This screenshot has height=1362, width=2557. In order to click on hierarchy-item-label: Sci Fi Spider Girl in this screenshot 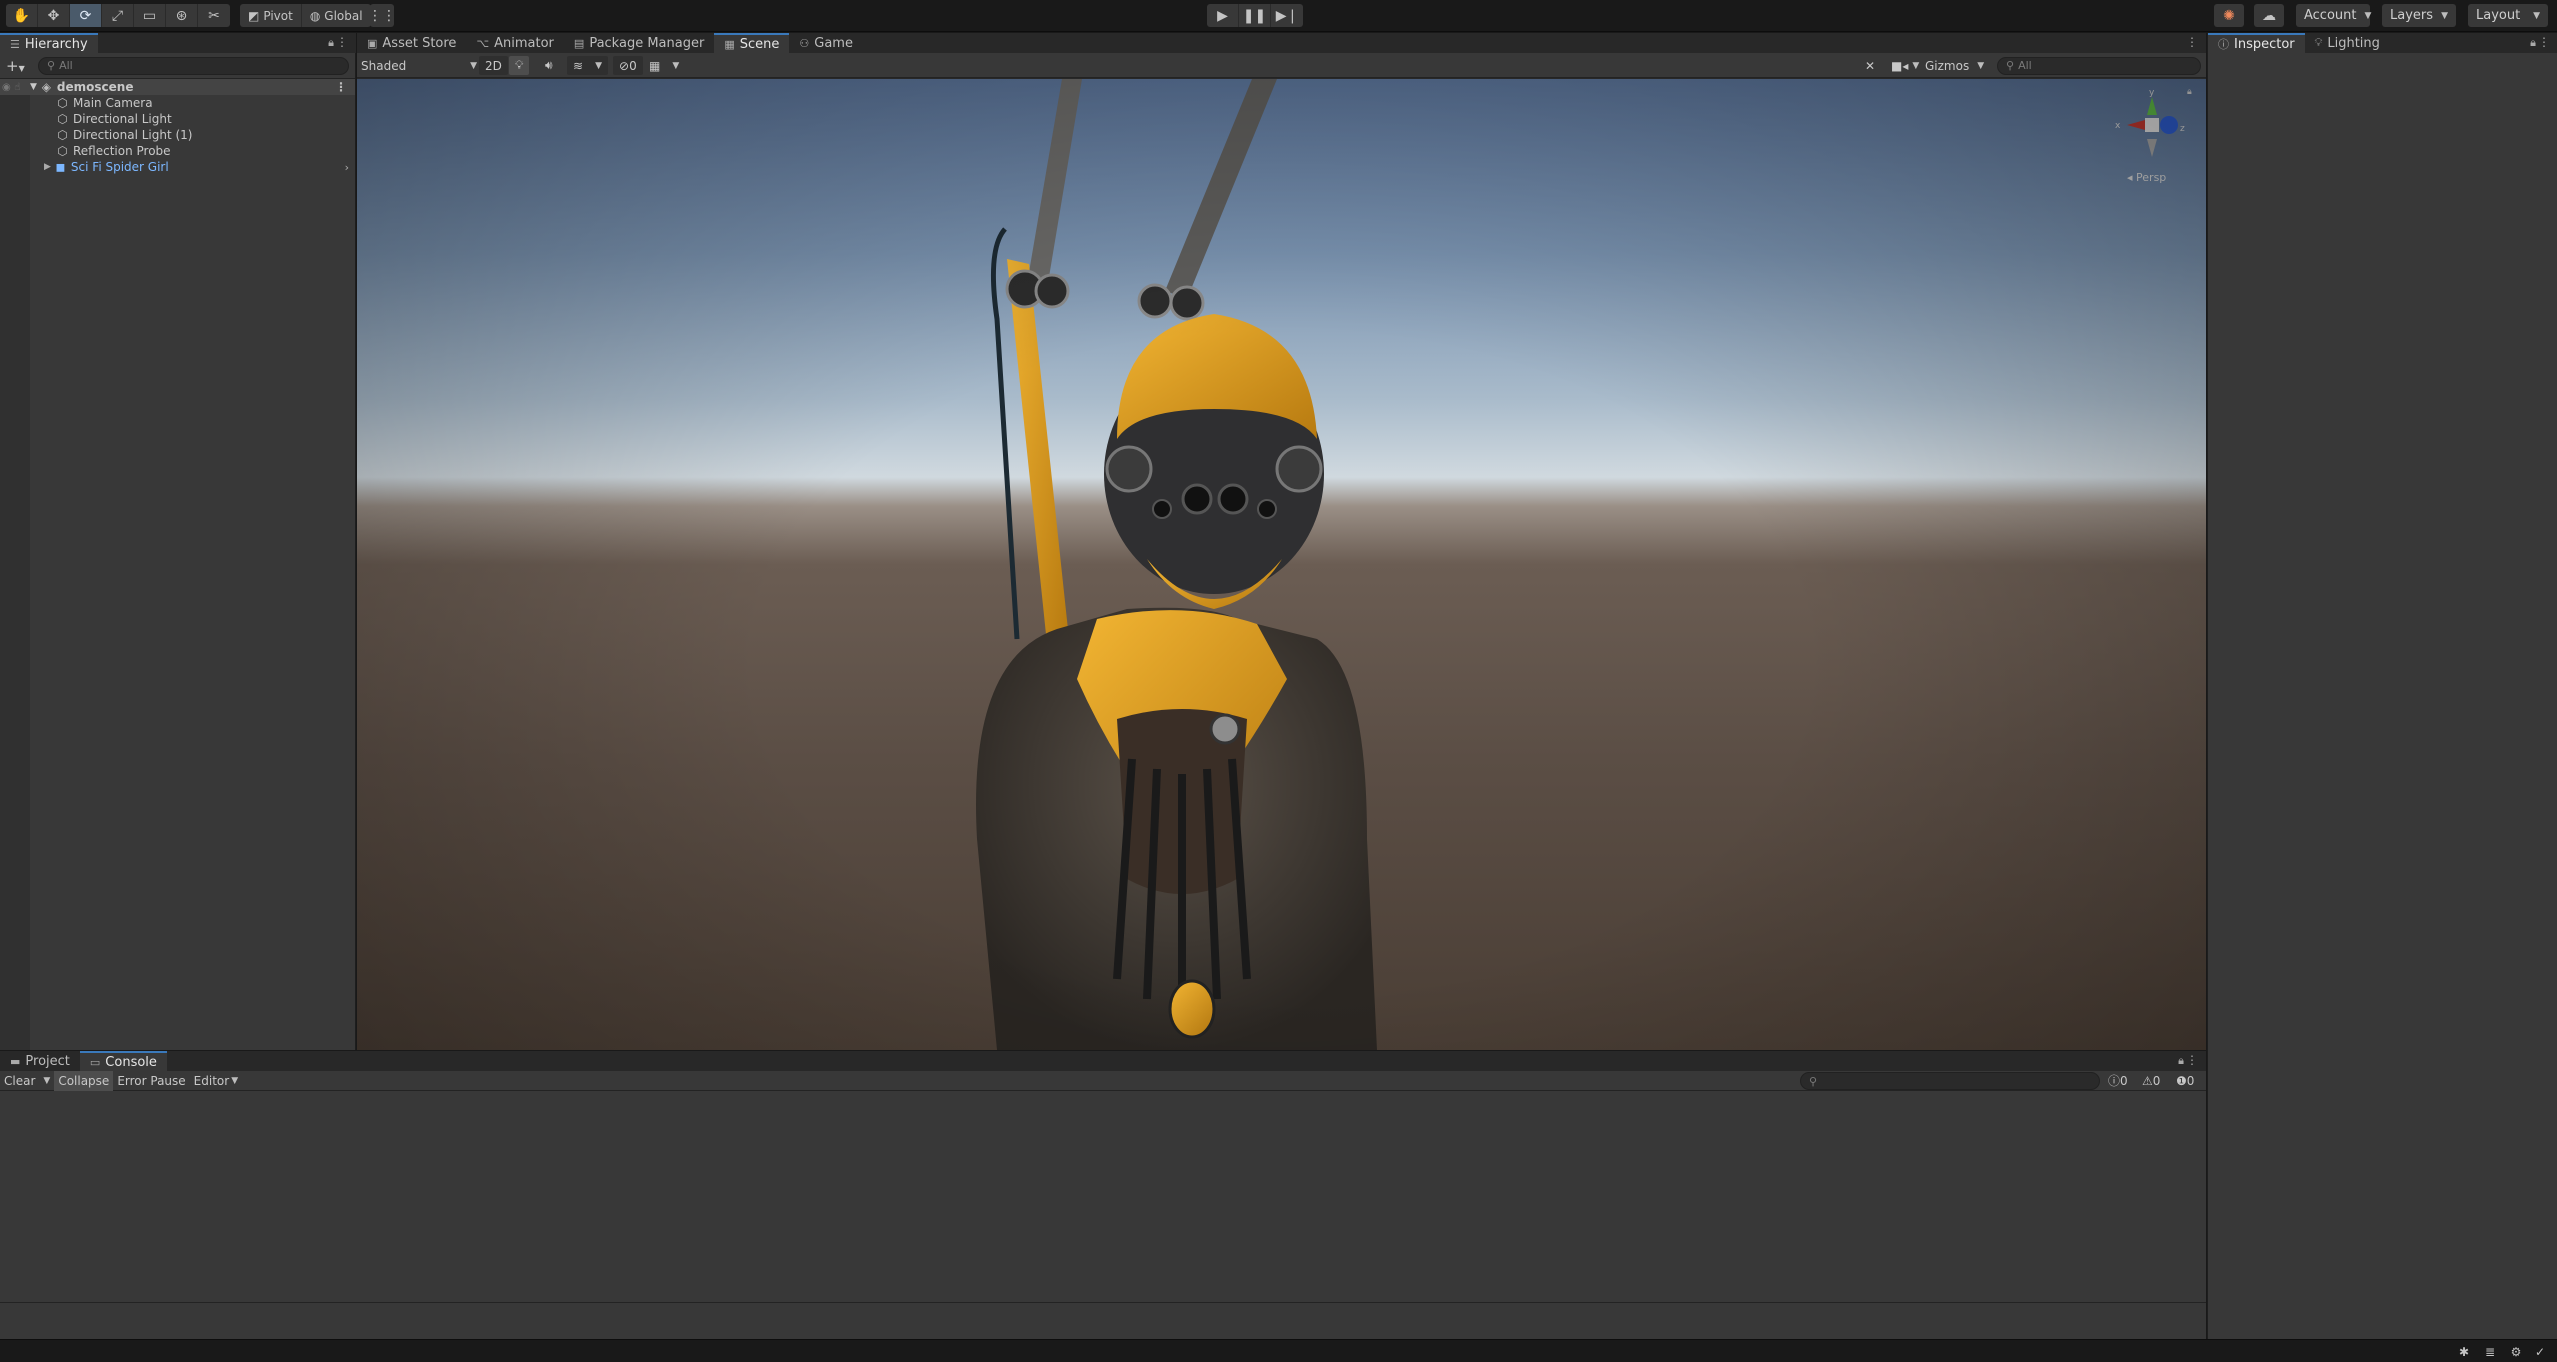, I will do `click(119, 167)`.